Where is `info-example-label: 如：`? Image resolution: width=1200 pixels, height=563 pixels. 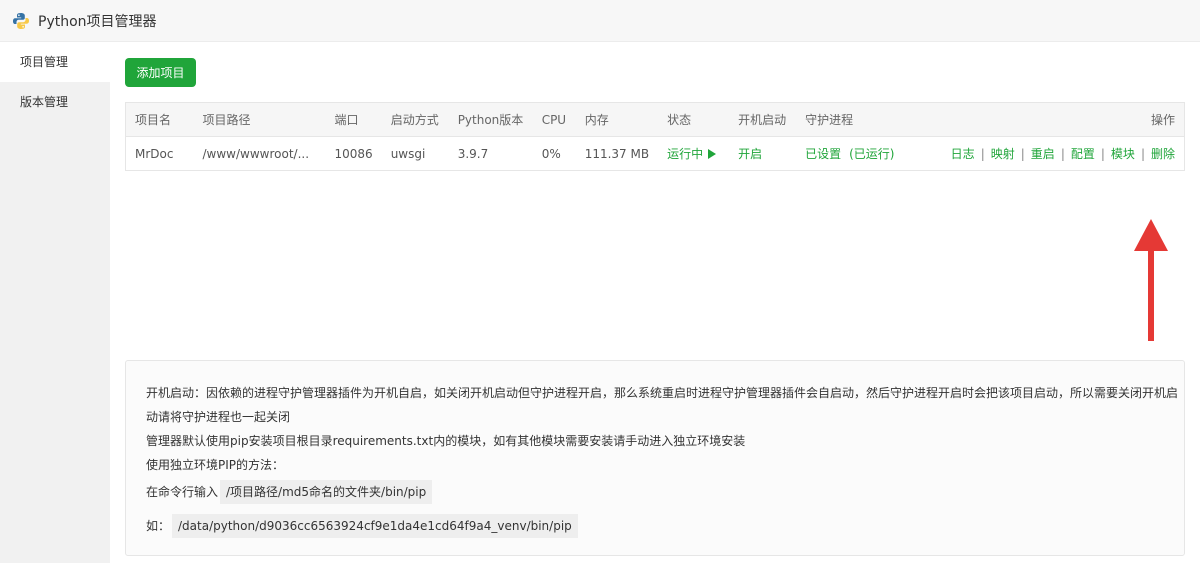 info-example-label: 如： is located at coordinates (158, 526).